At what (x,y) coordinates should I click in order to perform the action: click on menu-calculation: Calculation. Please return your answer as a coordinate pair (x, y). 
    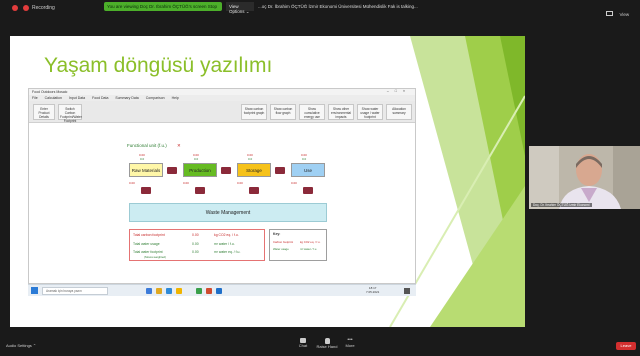
    Looking at the image, I should click on (53, 98).